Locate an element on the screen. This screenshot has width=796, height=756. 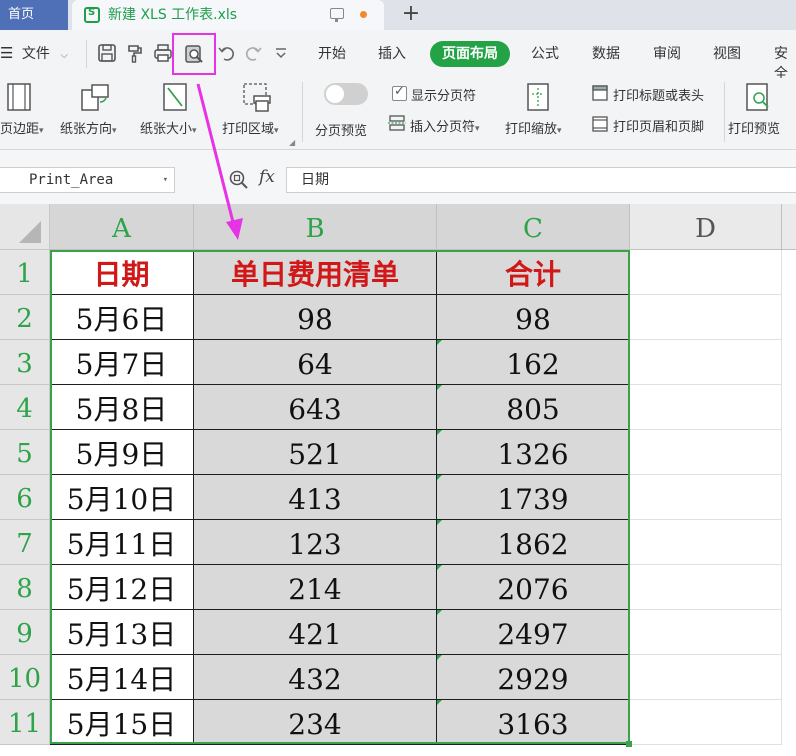
print-header-footer-label: 打印页眉和页脚 is located at coordinates (658, 125).